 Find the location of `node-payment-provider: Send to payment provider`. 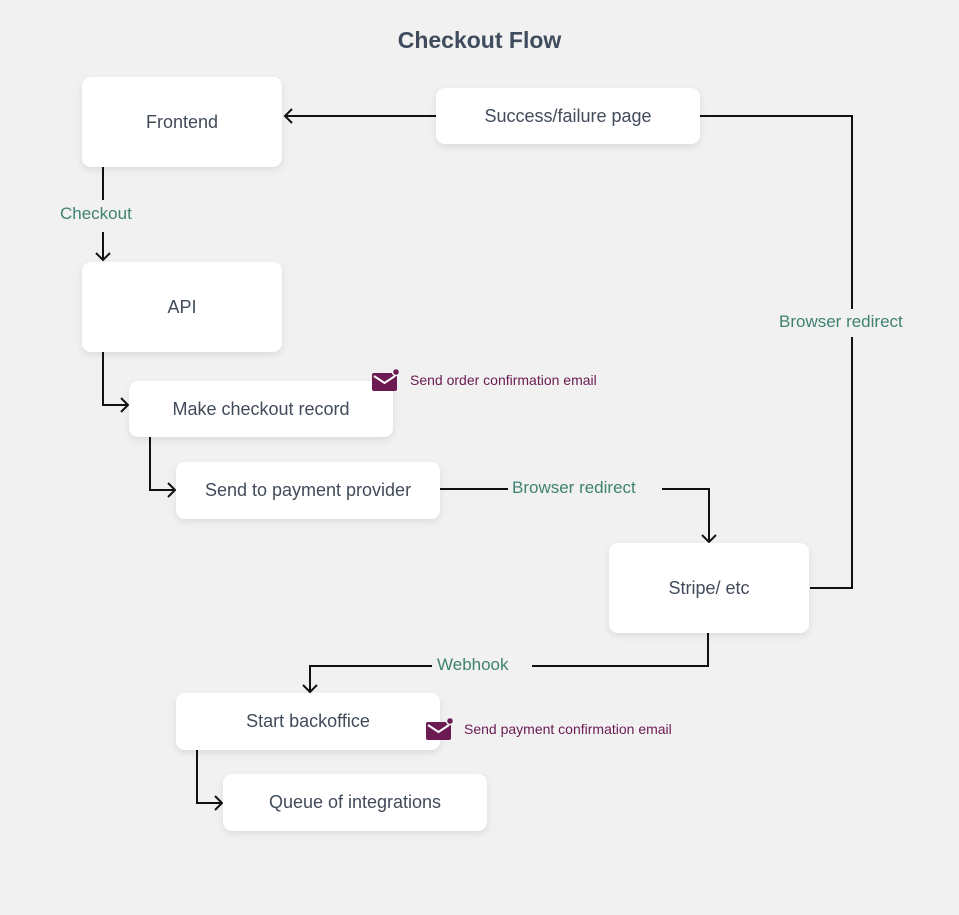

node-payment-provider: Send to payment provider is located at coordinates (308, 490).